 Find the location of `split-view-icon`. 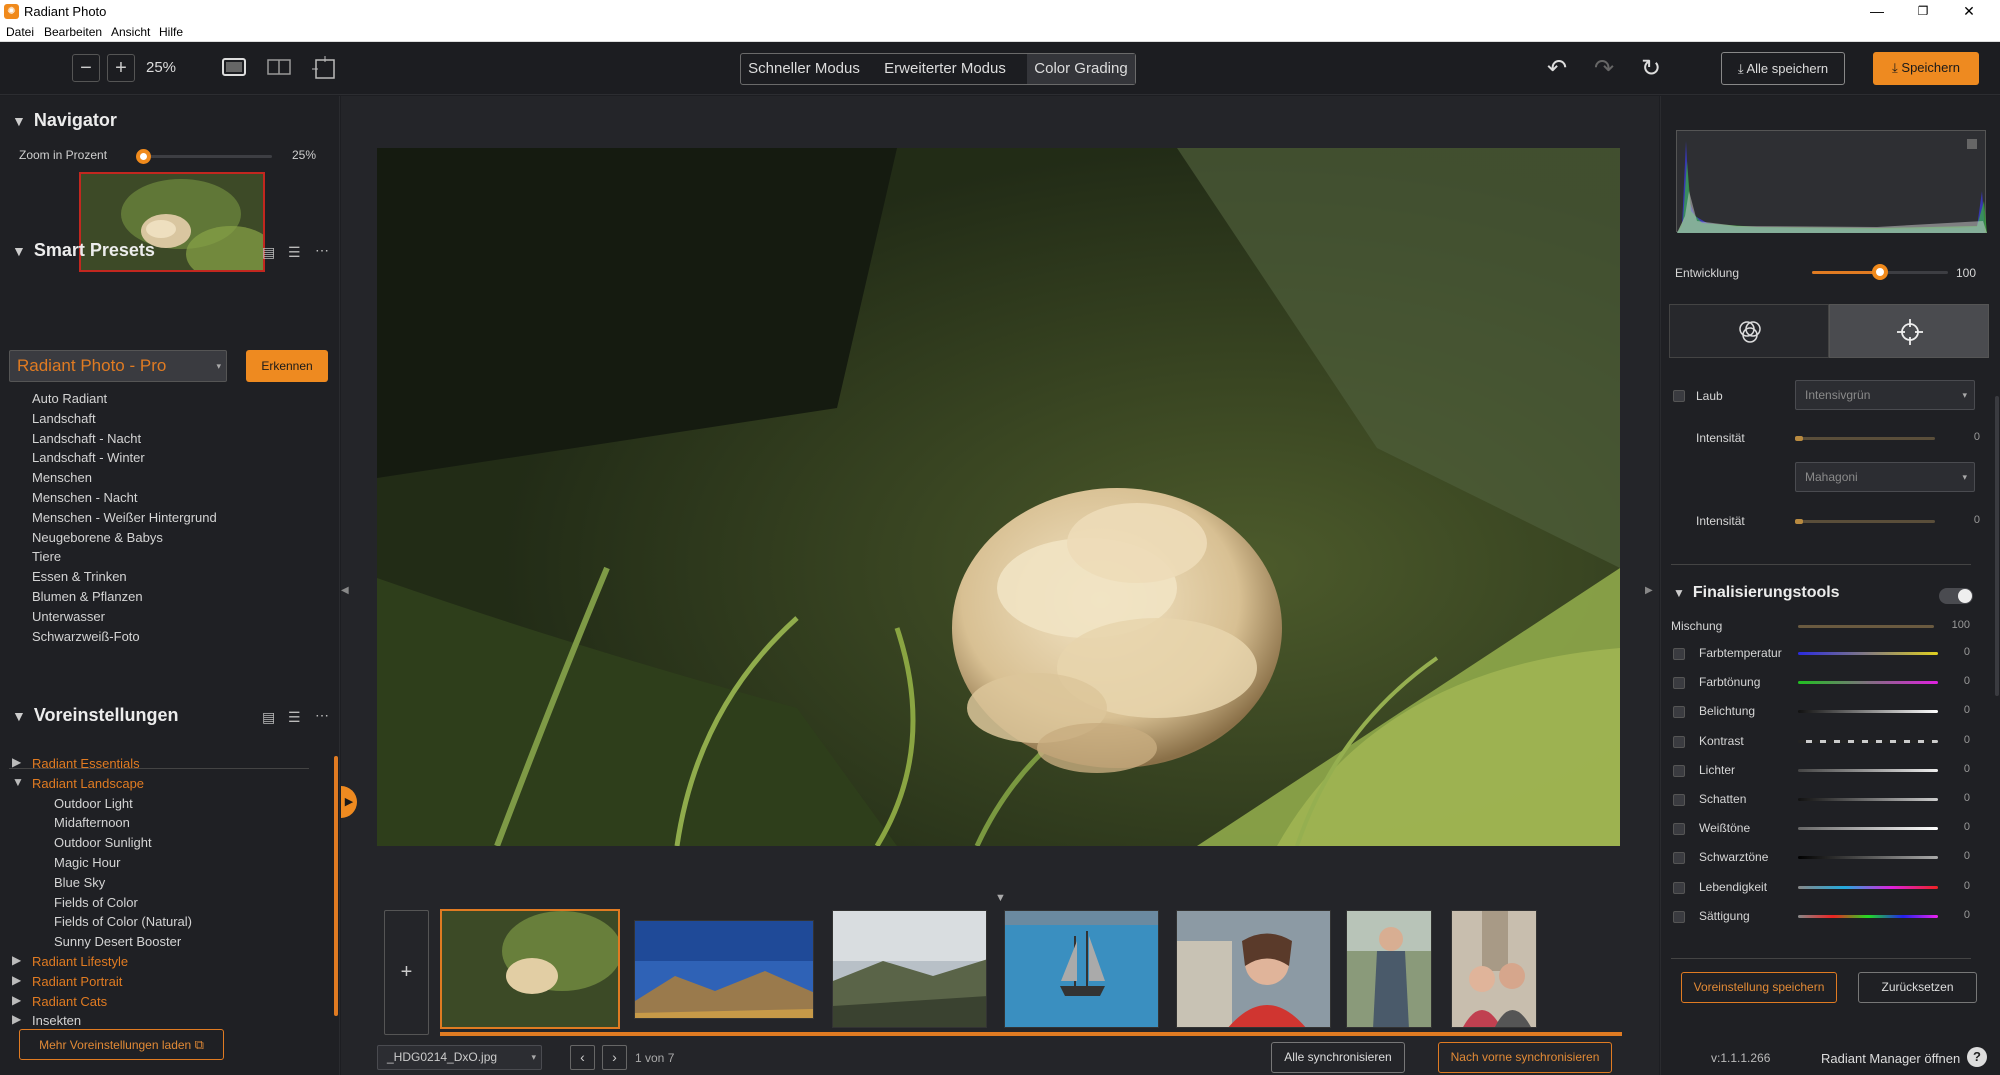

split-view-icon is located at coordinates (279, 67).